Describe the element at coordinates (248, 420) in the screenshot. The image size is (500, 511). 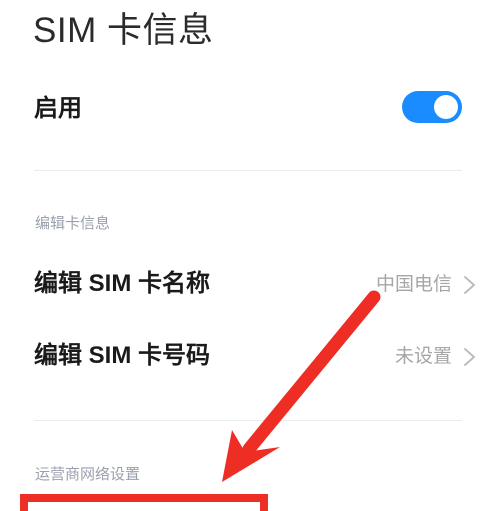
I see `divider-bottom` at that location.